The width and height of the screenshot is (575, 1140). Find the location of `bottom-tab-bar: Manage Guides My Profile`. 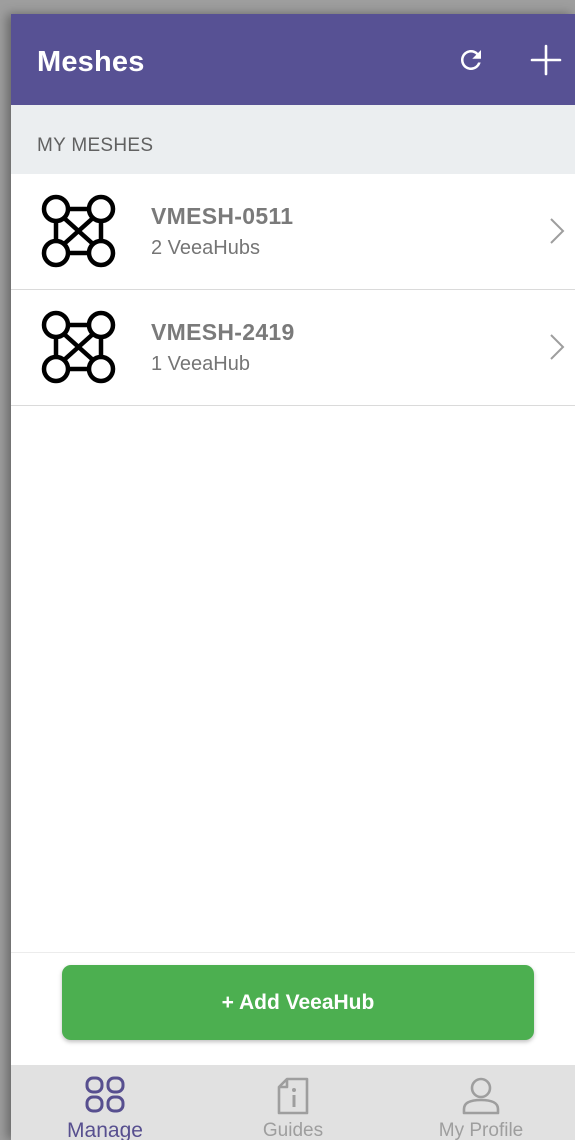

bottom-tab-bar: Manage Guides My Profile is located at coordinates (293, 1102).